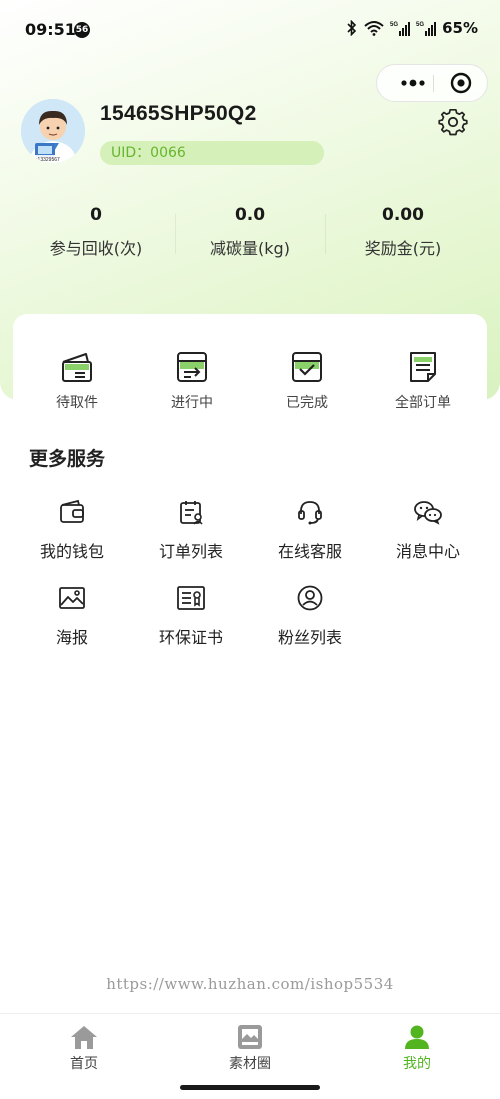 Image resolution: width=500 pixels, height=1099 pixels. What do you see at coordinates (423, 367) in the screenshot?
I see `all-orders-icon` at bounding box center [423, 367].